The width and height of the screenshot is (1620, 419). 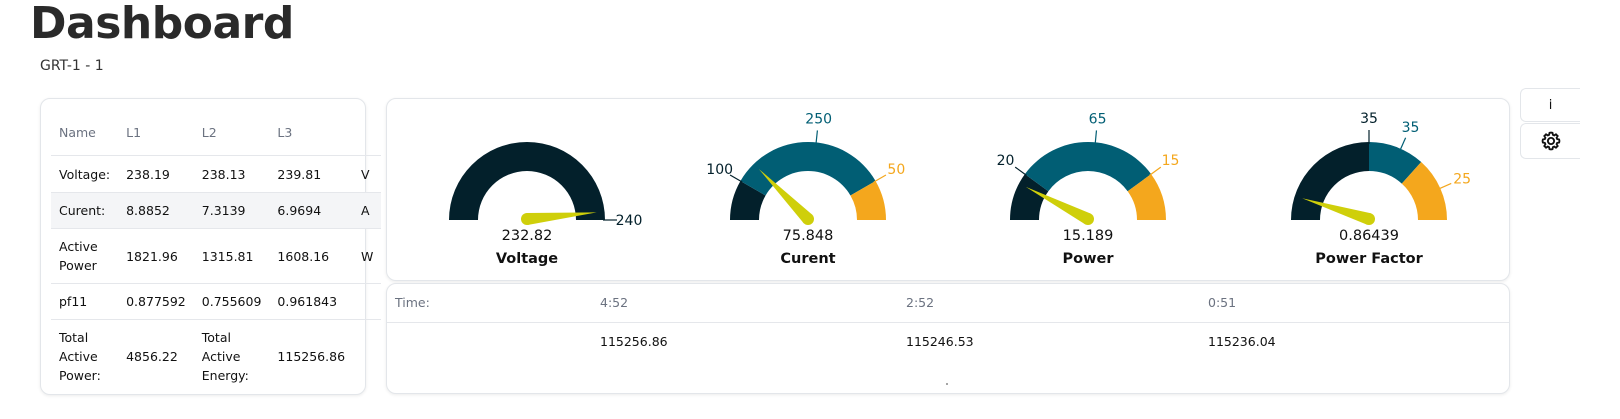 I want to click on total-active-power-value: 4856.22, so click(x=156, y=355).